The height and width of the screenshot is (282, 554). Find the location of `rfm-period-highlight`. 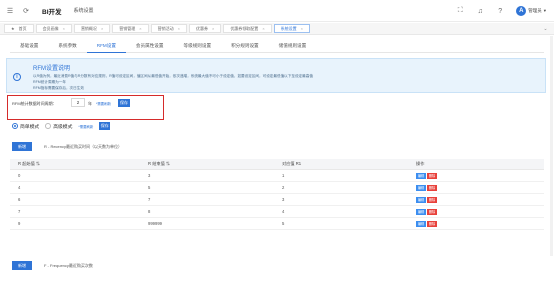

rfm-period-highlight is located at coordinates (85, 107).